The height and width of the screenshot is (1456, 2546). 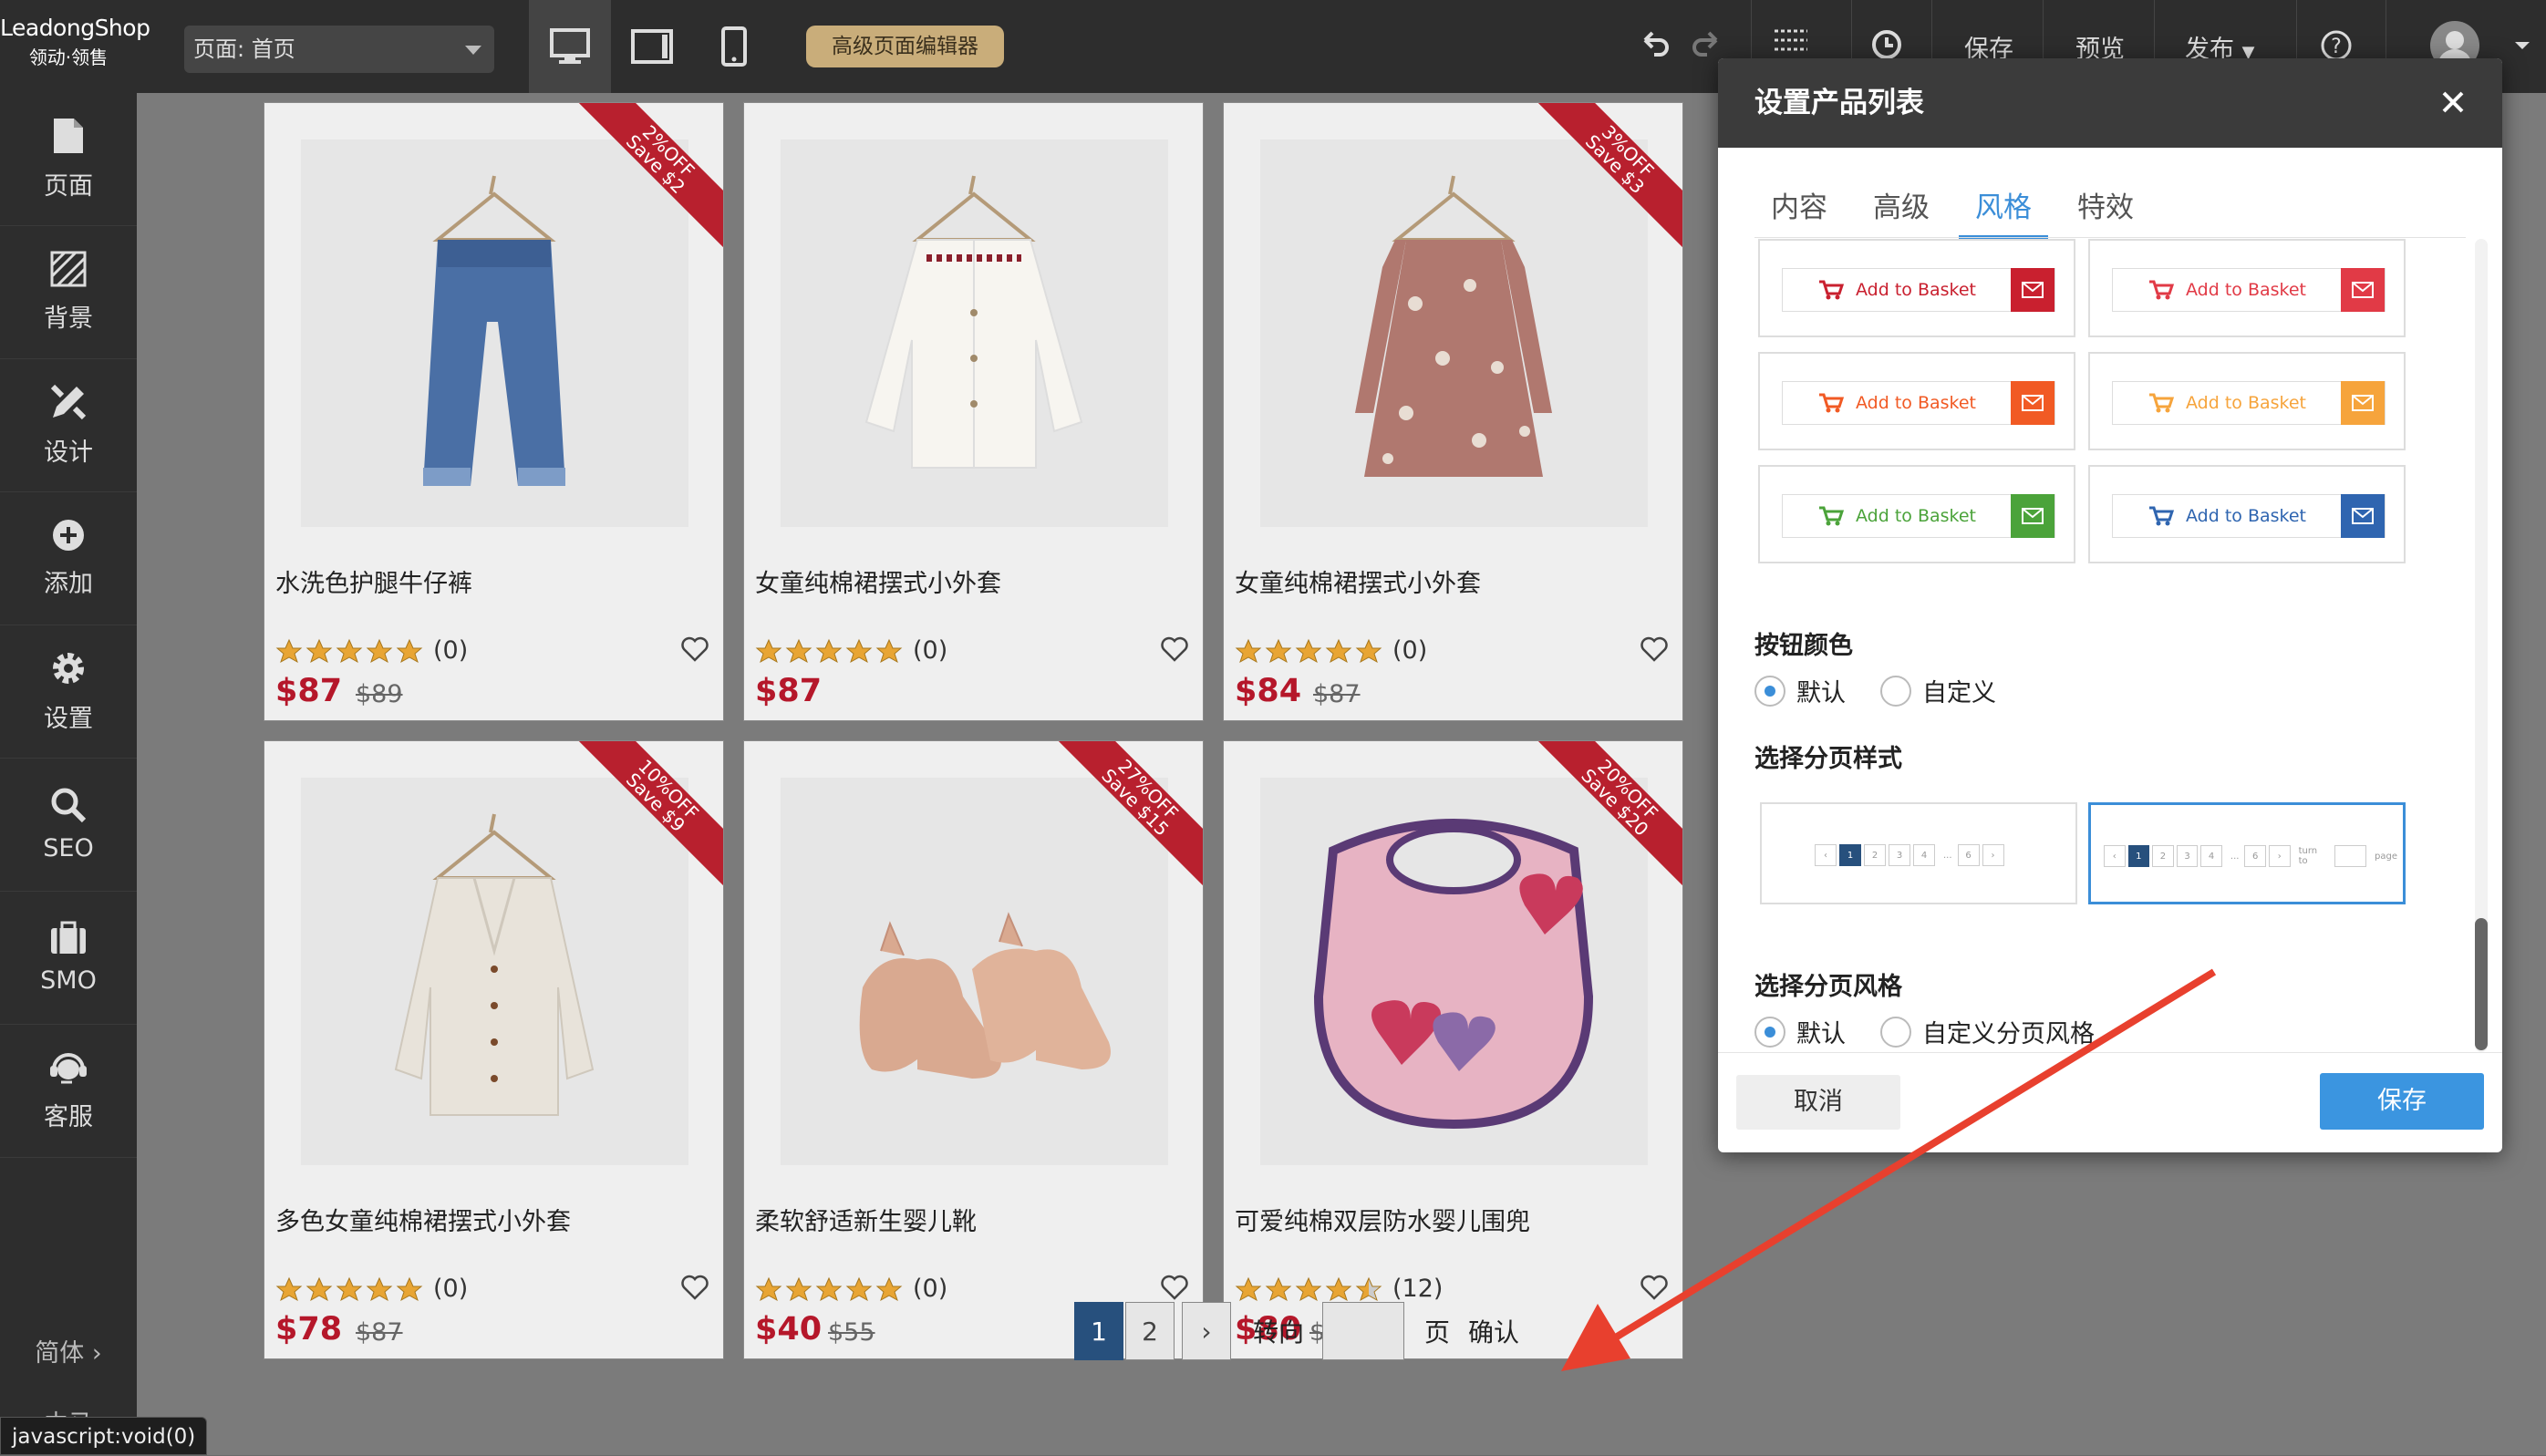 I want to click on review-count: (0), so click(x=451, y=1289).